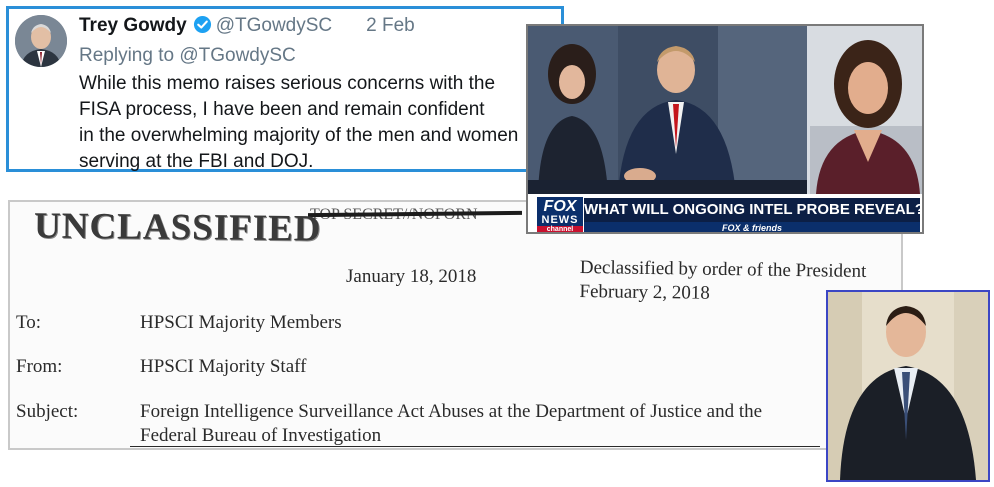 The width and height of the screenshot is (994, 487). What do you see at coordinates (560, 229) in the screenshot?
I see `logo-text-channel: channel` at bounding box center [560, 229].